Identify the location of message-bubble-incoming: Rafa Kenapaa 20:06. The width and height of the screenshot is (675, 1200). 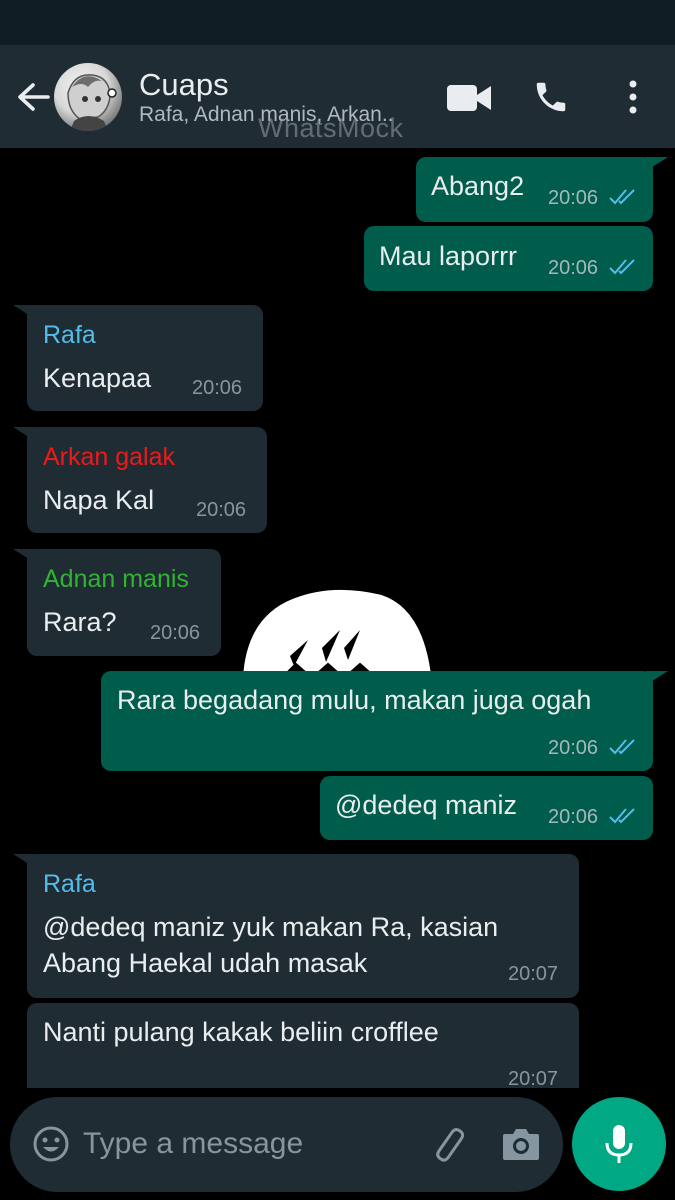
(138, 358).